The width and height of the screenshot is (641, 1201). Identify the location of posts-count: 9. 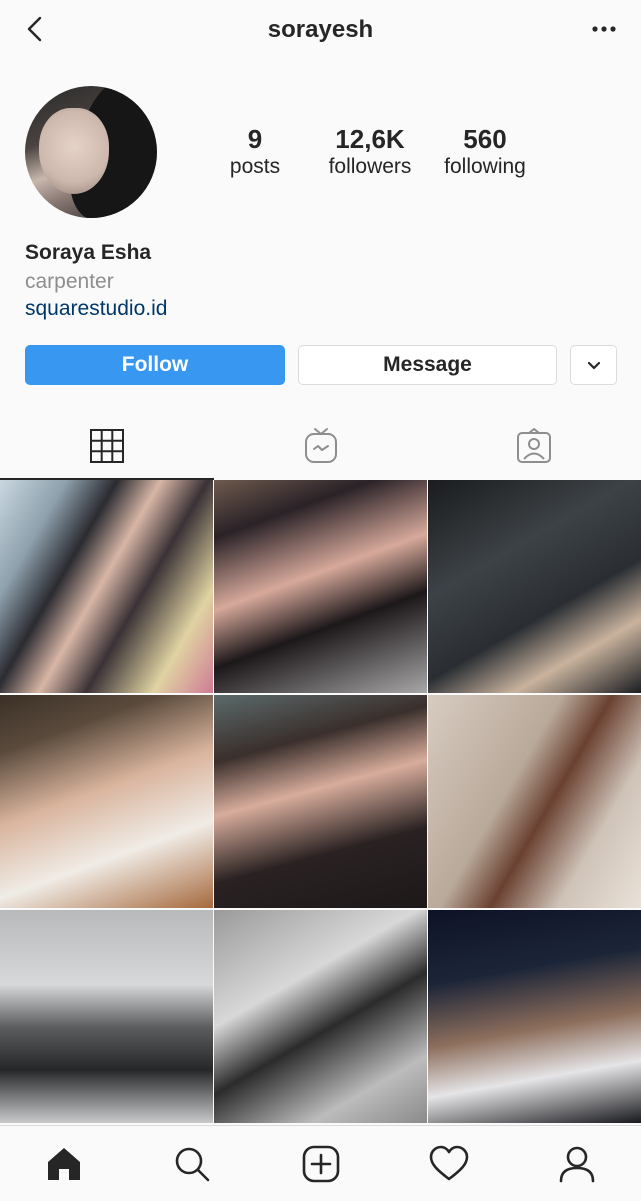
(255, 139).